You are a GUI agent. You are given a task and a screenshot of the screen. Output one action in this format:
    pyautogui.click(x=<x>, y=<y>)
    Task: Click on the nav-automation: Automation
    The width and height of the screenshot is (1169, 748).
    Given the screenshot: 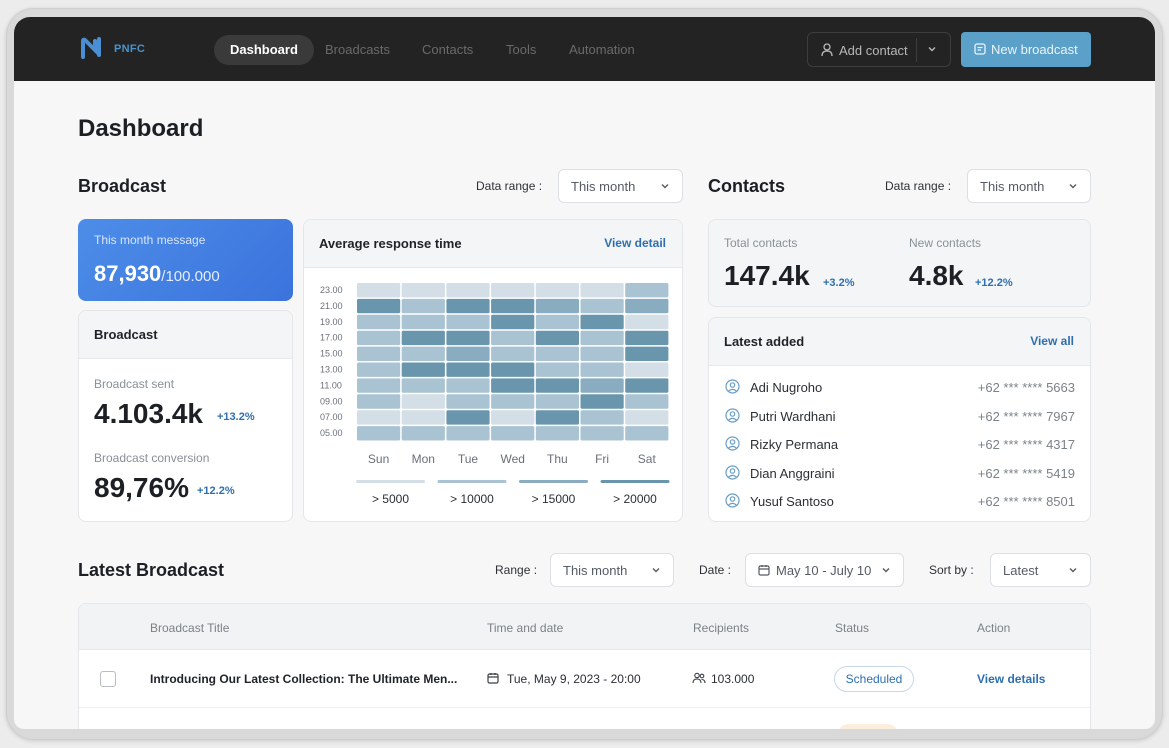 What is the action you would take?
    pyautogui.click(x=602, y=50)
    